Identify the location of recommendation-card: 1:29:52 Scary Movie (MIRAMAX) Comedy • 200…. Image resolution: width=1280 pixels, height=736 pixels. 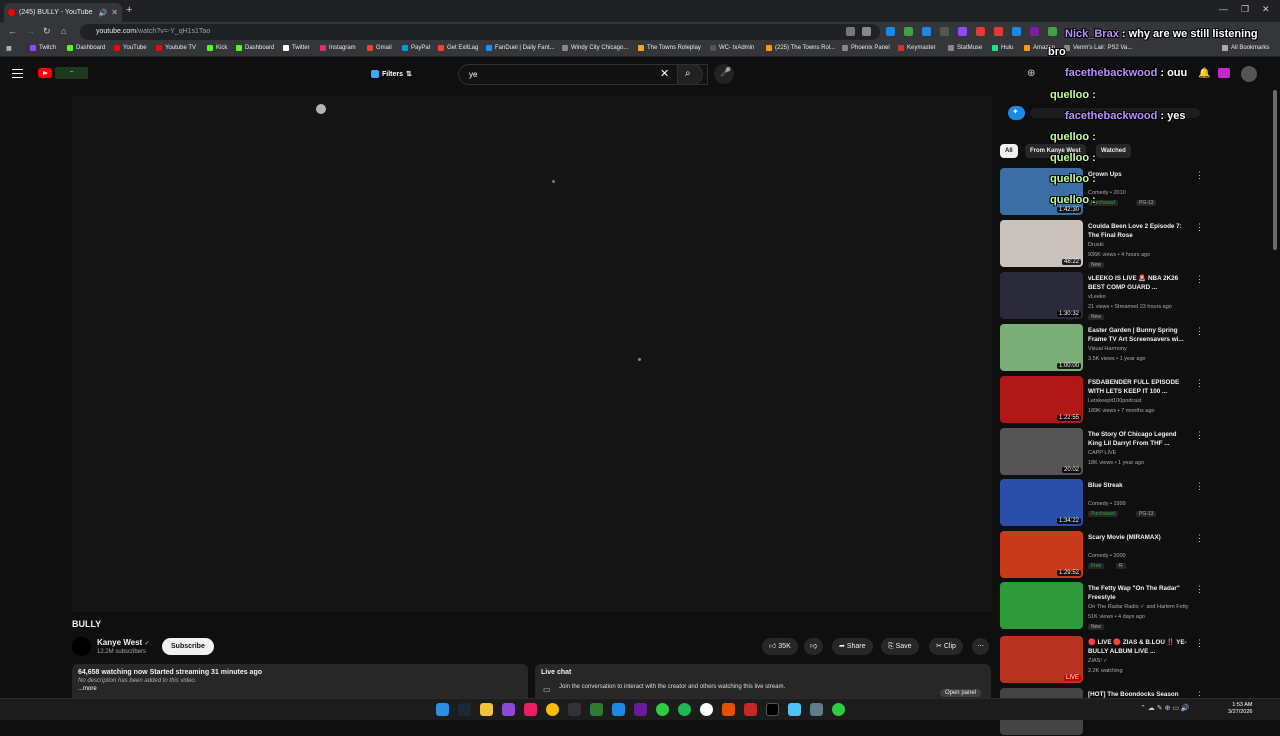
(1102, 555).